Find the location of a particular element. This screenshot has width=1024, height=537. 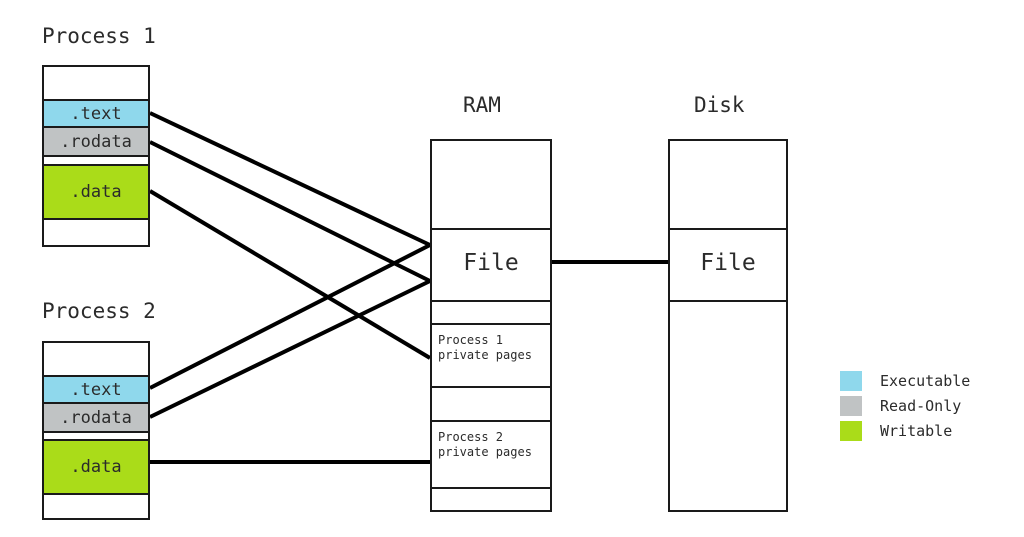

disk-column: File is located at coordinates (728, 325).